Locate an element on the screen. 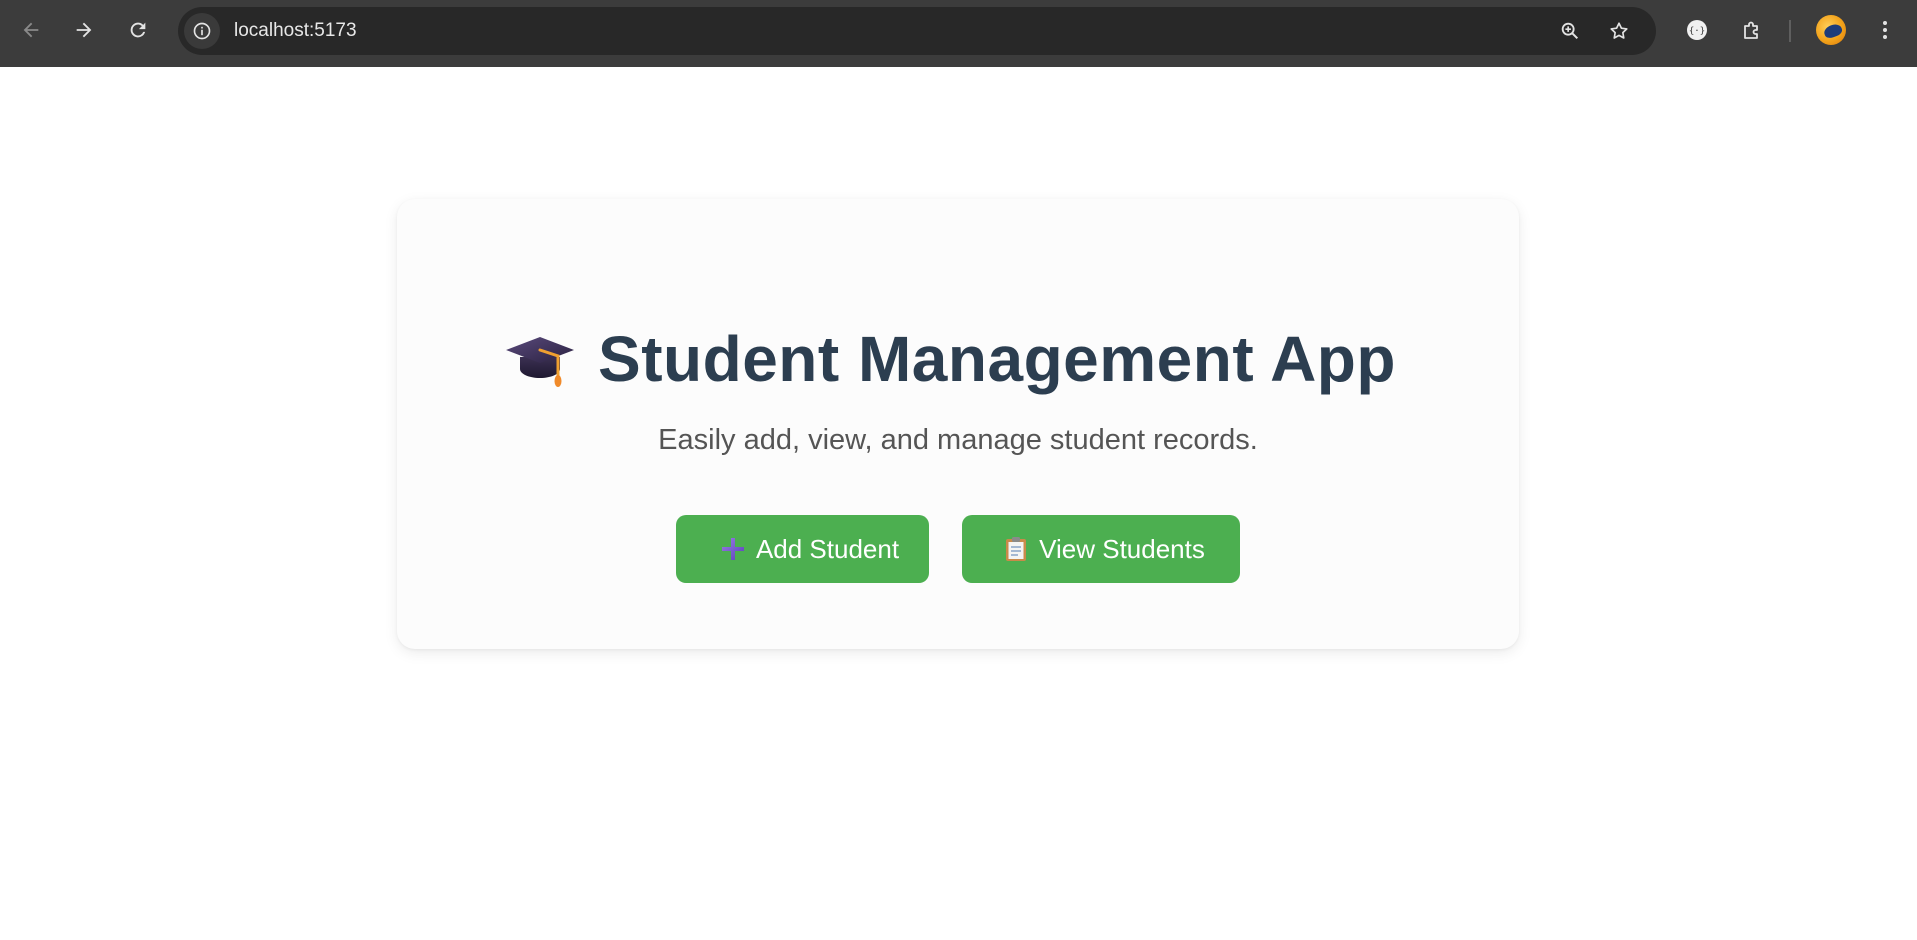  browser-toolbar: localhost:5173 {·} is located at coordinates (958, 33).